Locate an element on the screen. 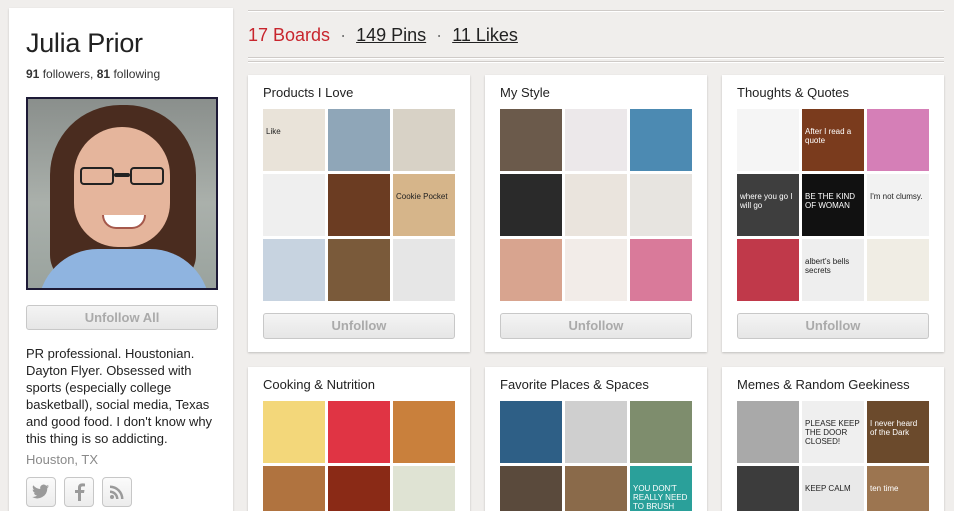 The width and height of the screenshot is (954, 511). board-thumbnails: Like Cookie Pocket is located at coordinates (359, 205).